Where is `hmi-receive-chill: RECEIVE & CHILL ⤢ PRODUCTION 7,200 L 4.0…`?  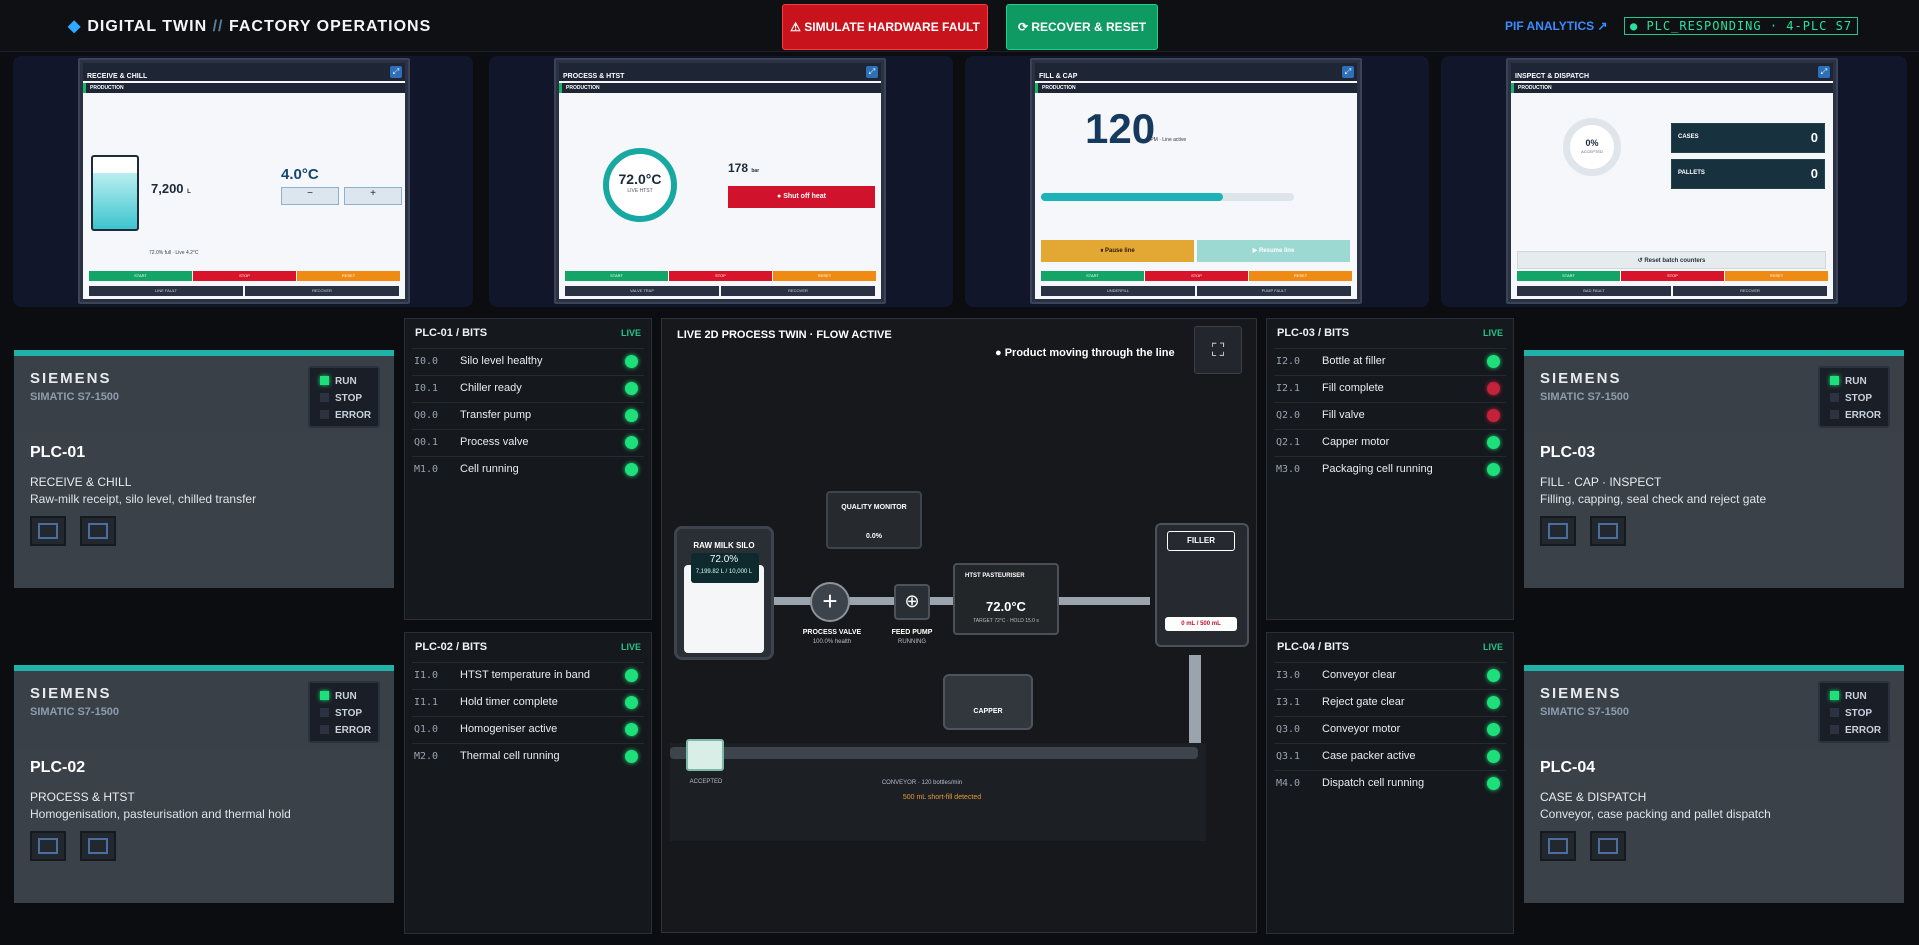 hmi-receive-chill: RECEIVE & CHILL ⤢ PRODUCTION 7,200 L 4.0… is located at coordinates (244, 181).